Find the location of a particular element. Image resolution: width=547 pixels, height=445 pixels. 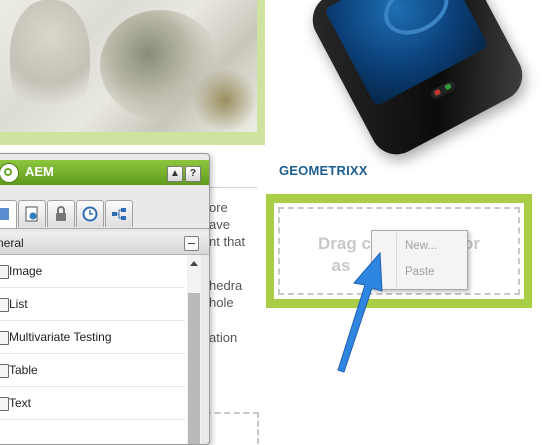

page-icon is located at coordinates (31, 214).